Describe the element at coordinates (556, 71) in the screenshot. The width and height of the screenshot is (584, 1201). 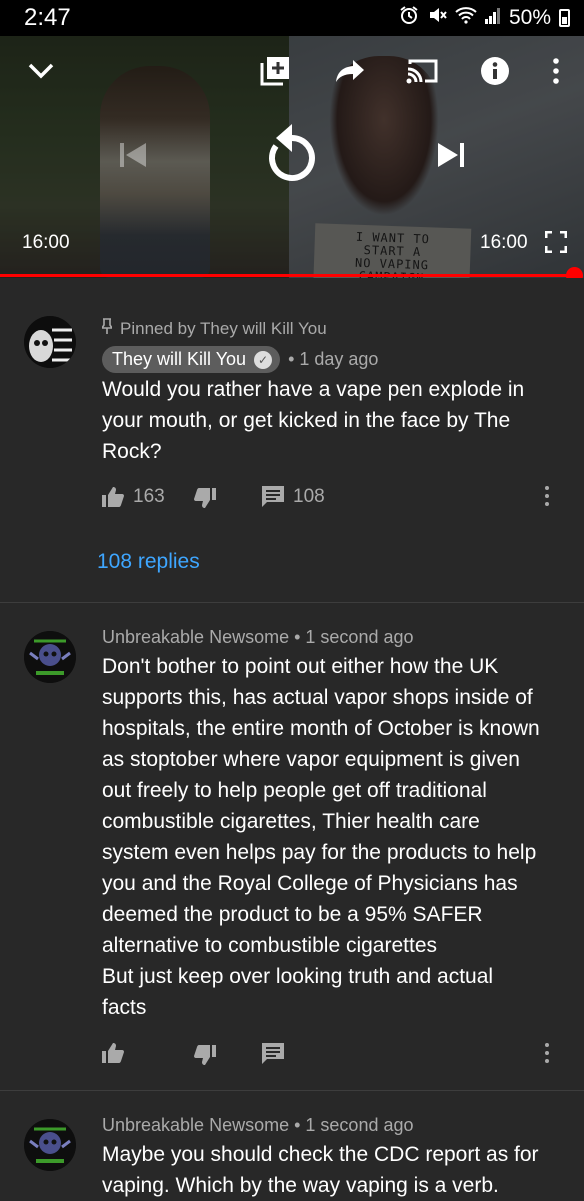
I see `more-icon` at that location.